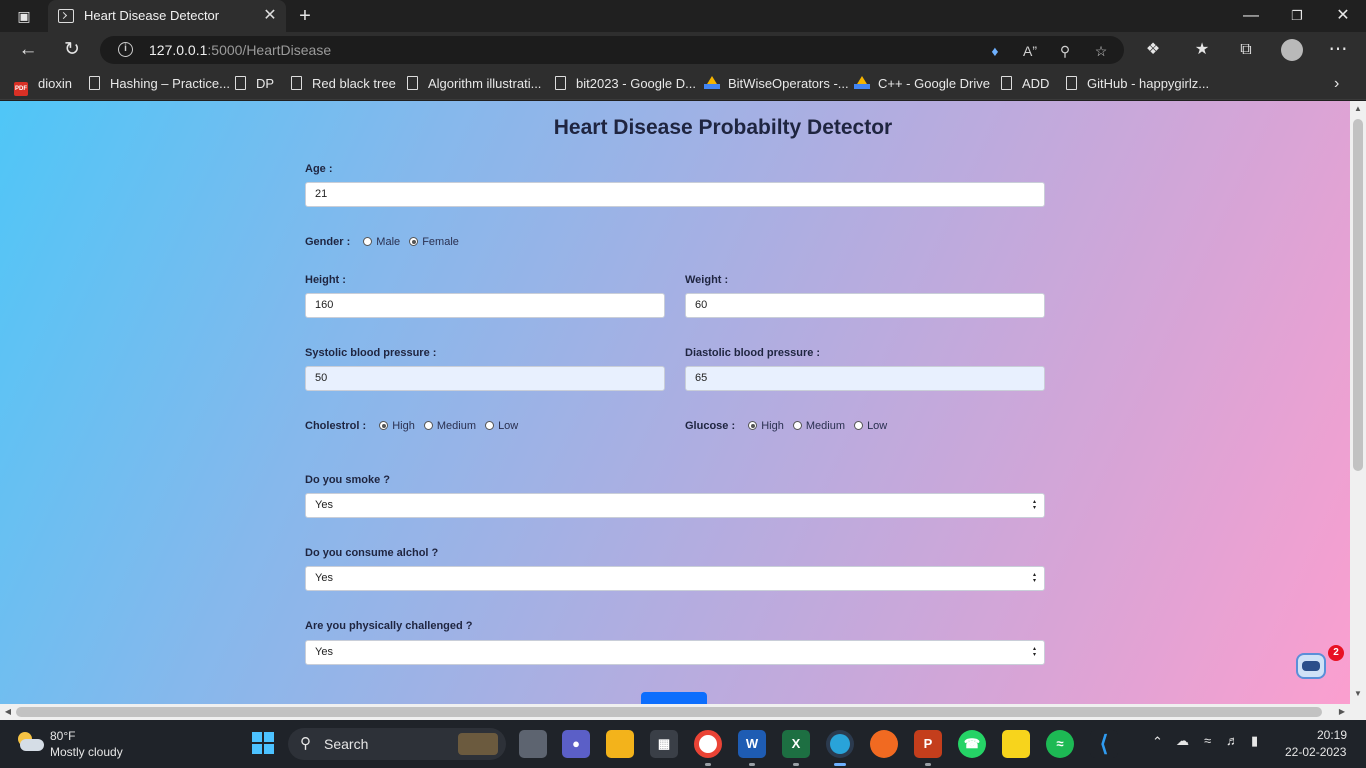  What do you see at coordinates (1358, 693) in the screenshot?
I see `scroll-down-arrow-icon: ▼` at bounding box center [1358, 693].